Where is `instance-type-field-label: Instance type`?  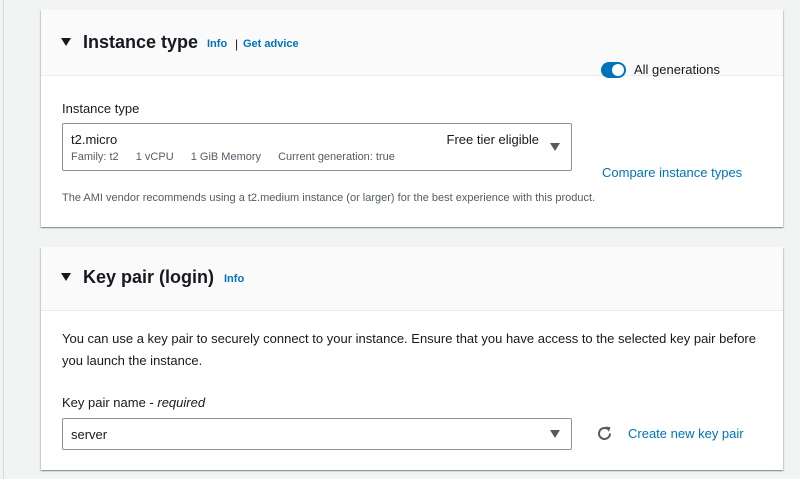 instance-type-field-label: Instance type is located at coordinates (101, 108).